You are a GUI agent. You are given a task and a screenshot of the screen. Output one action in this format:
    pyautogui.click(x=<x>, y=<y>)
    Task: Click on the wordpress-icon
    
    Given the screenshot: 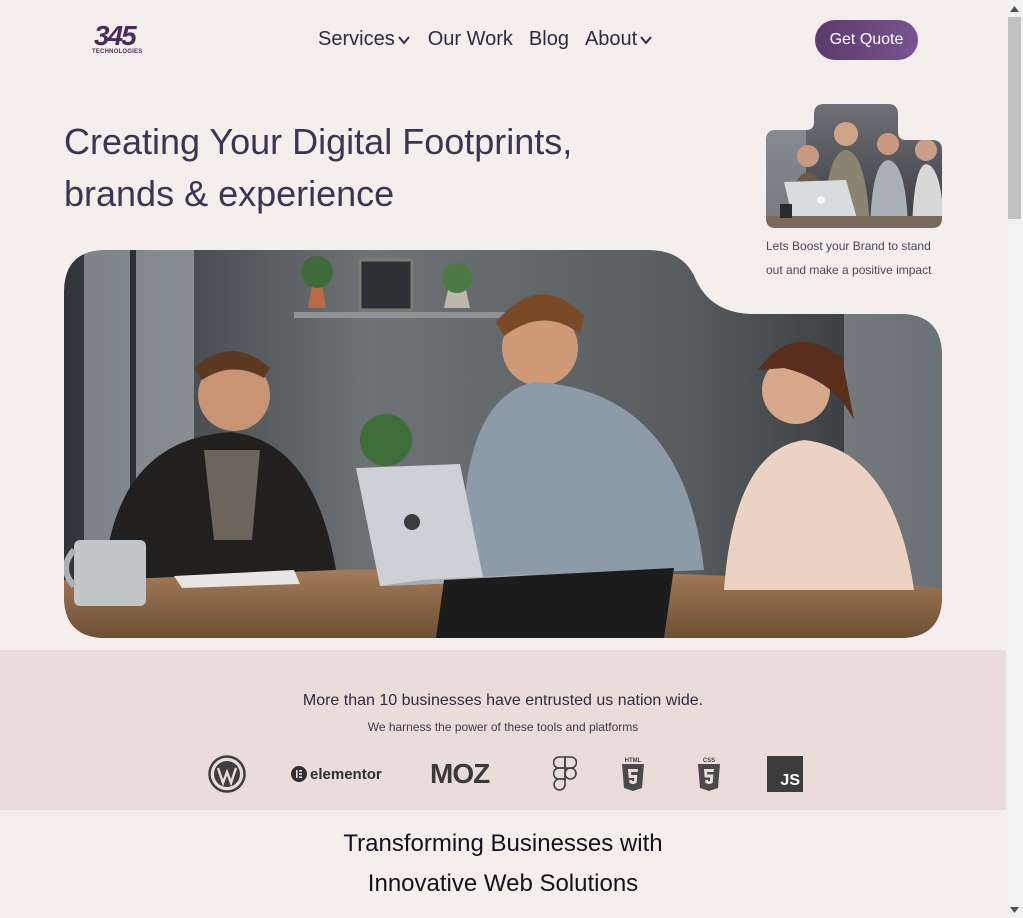 What is the action you would take?
    pyautogui.click(x=227, y=774)
    